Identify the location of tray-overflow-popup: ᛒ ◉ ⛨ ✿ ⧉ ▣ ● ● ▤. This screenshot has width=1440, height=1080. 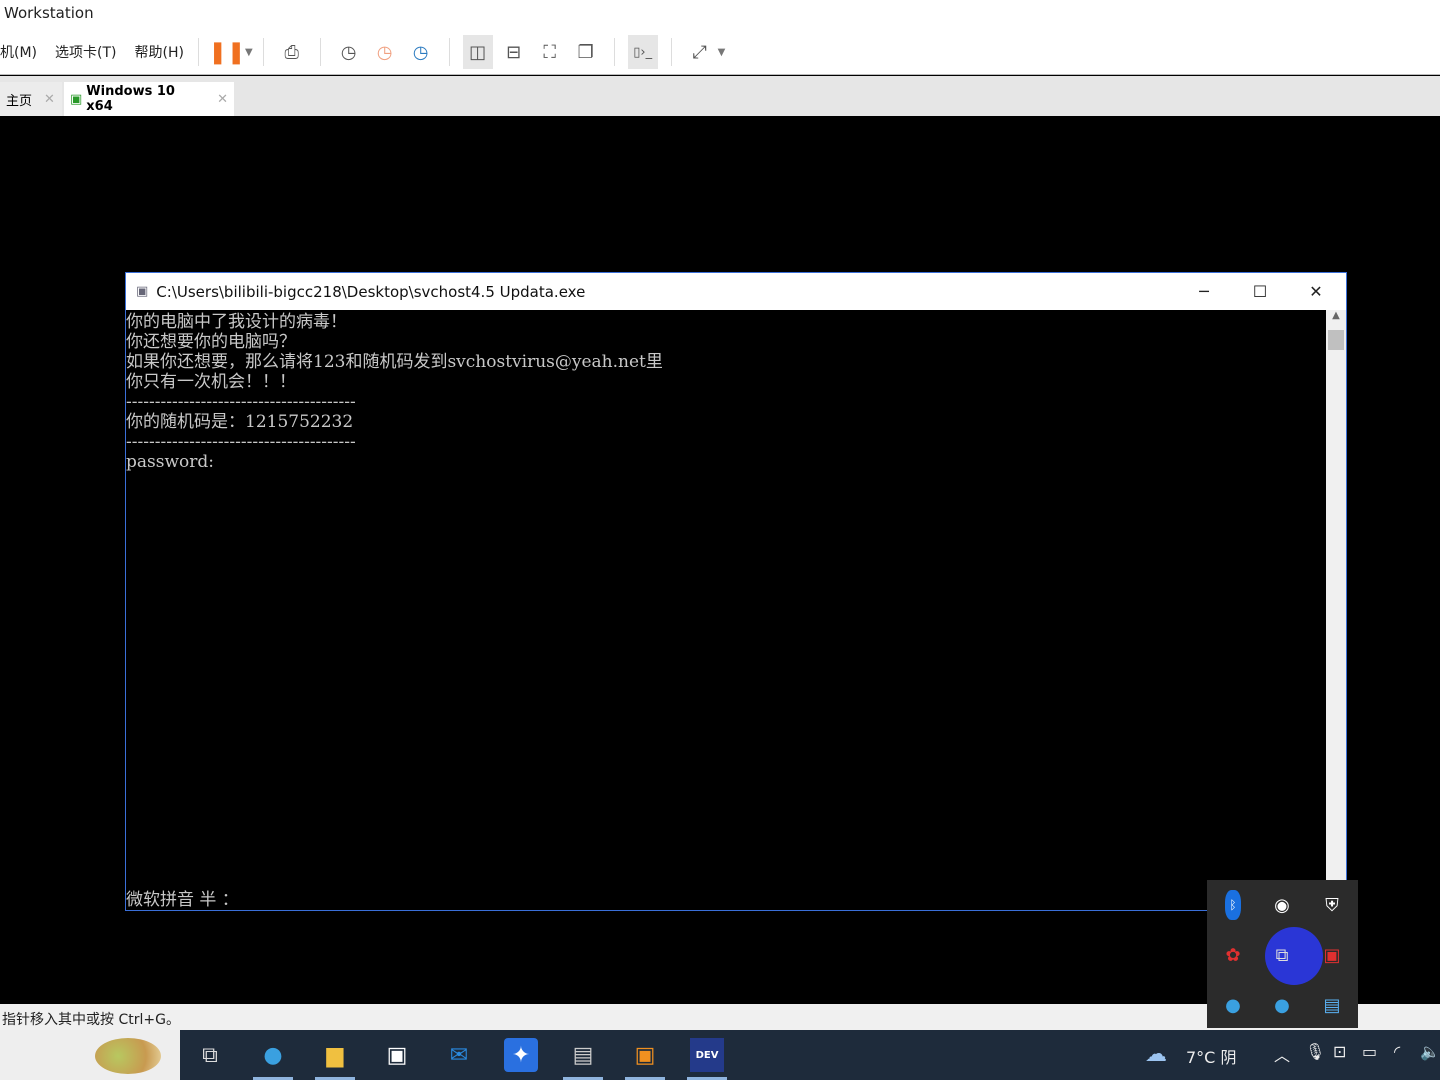
(1282, 954).